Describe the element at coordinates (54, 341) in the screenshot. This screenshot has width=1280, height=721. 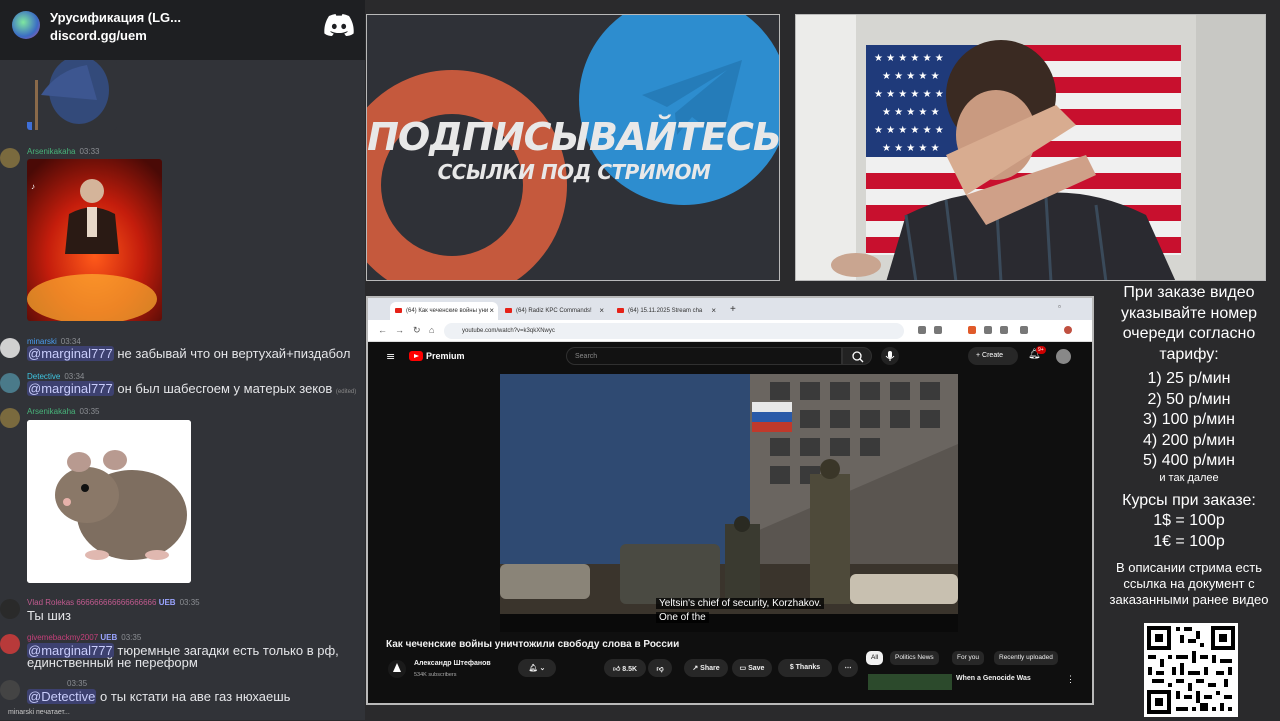
I see `username: minarski 03:34` at that location.